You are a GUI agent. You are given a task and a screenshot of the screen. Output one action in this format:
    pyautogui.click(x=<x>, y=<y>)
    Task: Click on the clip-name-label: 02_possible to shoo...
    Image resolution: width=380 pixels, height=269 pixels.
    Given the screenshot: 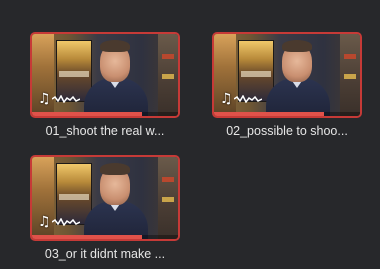 What is the action you would take?
    pyautogui.click(x=287, y=131)
    